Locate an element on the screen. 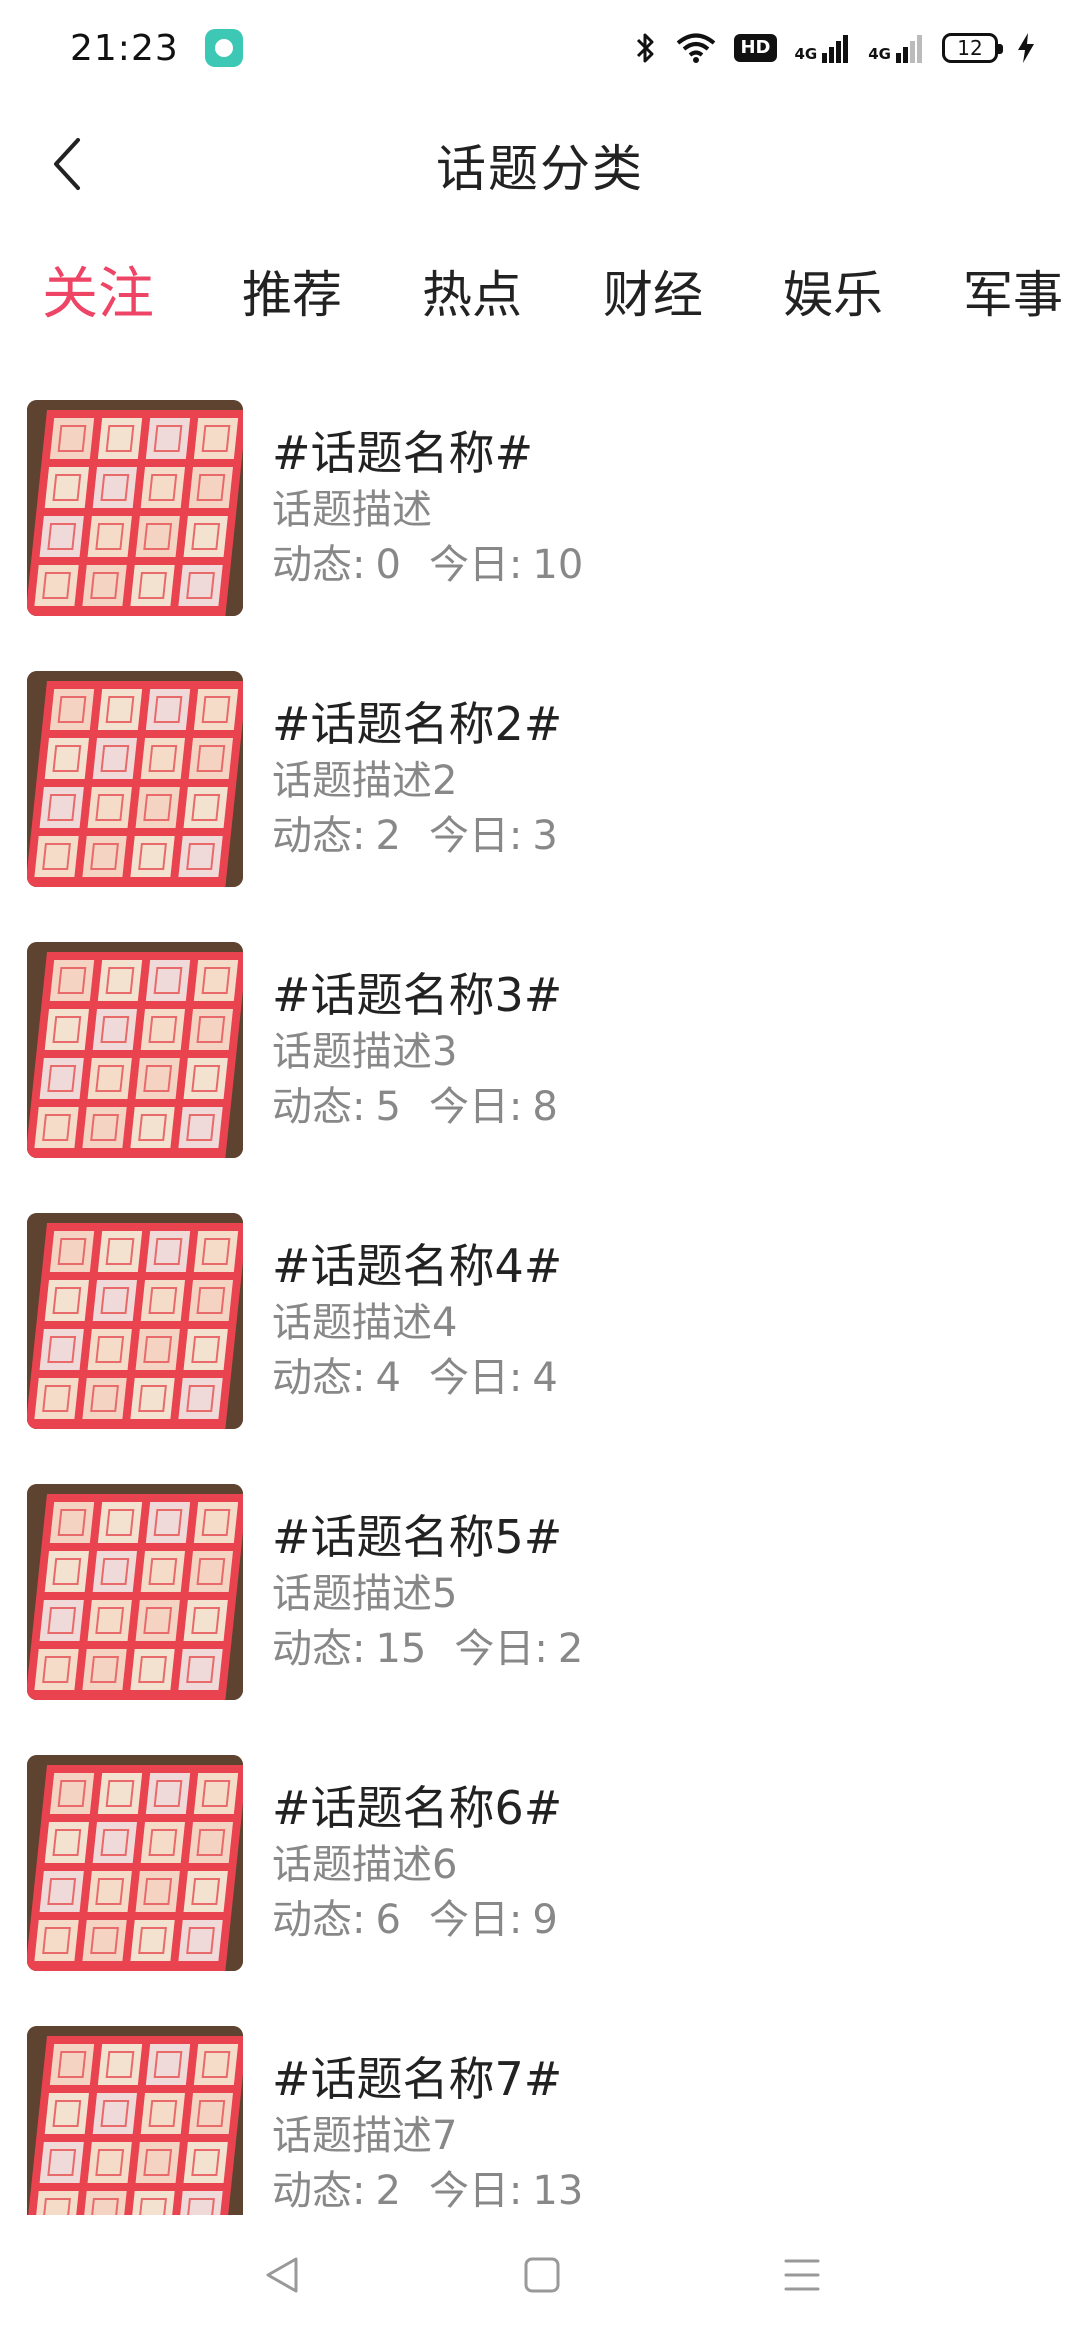 The image size is (1080, 2340). topic-name: #话题名称3# is located at coordinates (417, 995).